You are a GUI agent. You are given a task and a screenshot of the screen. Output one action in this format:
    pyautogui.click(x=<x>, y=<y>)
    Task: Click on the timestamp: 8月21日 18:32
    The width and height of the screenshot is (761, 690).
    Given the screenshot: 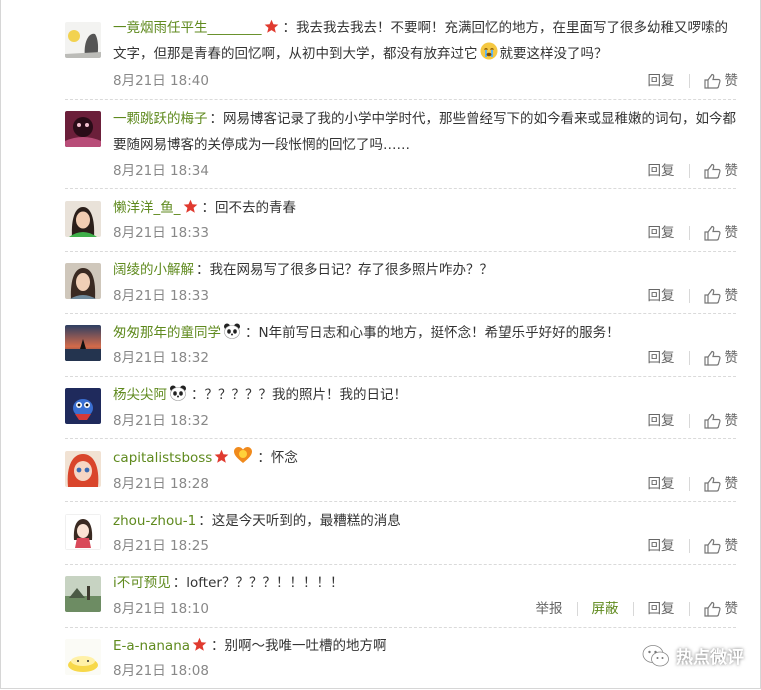 What is the action you would take?
    pyautogui.click(x=161, y=421)
    